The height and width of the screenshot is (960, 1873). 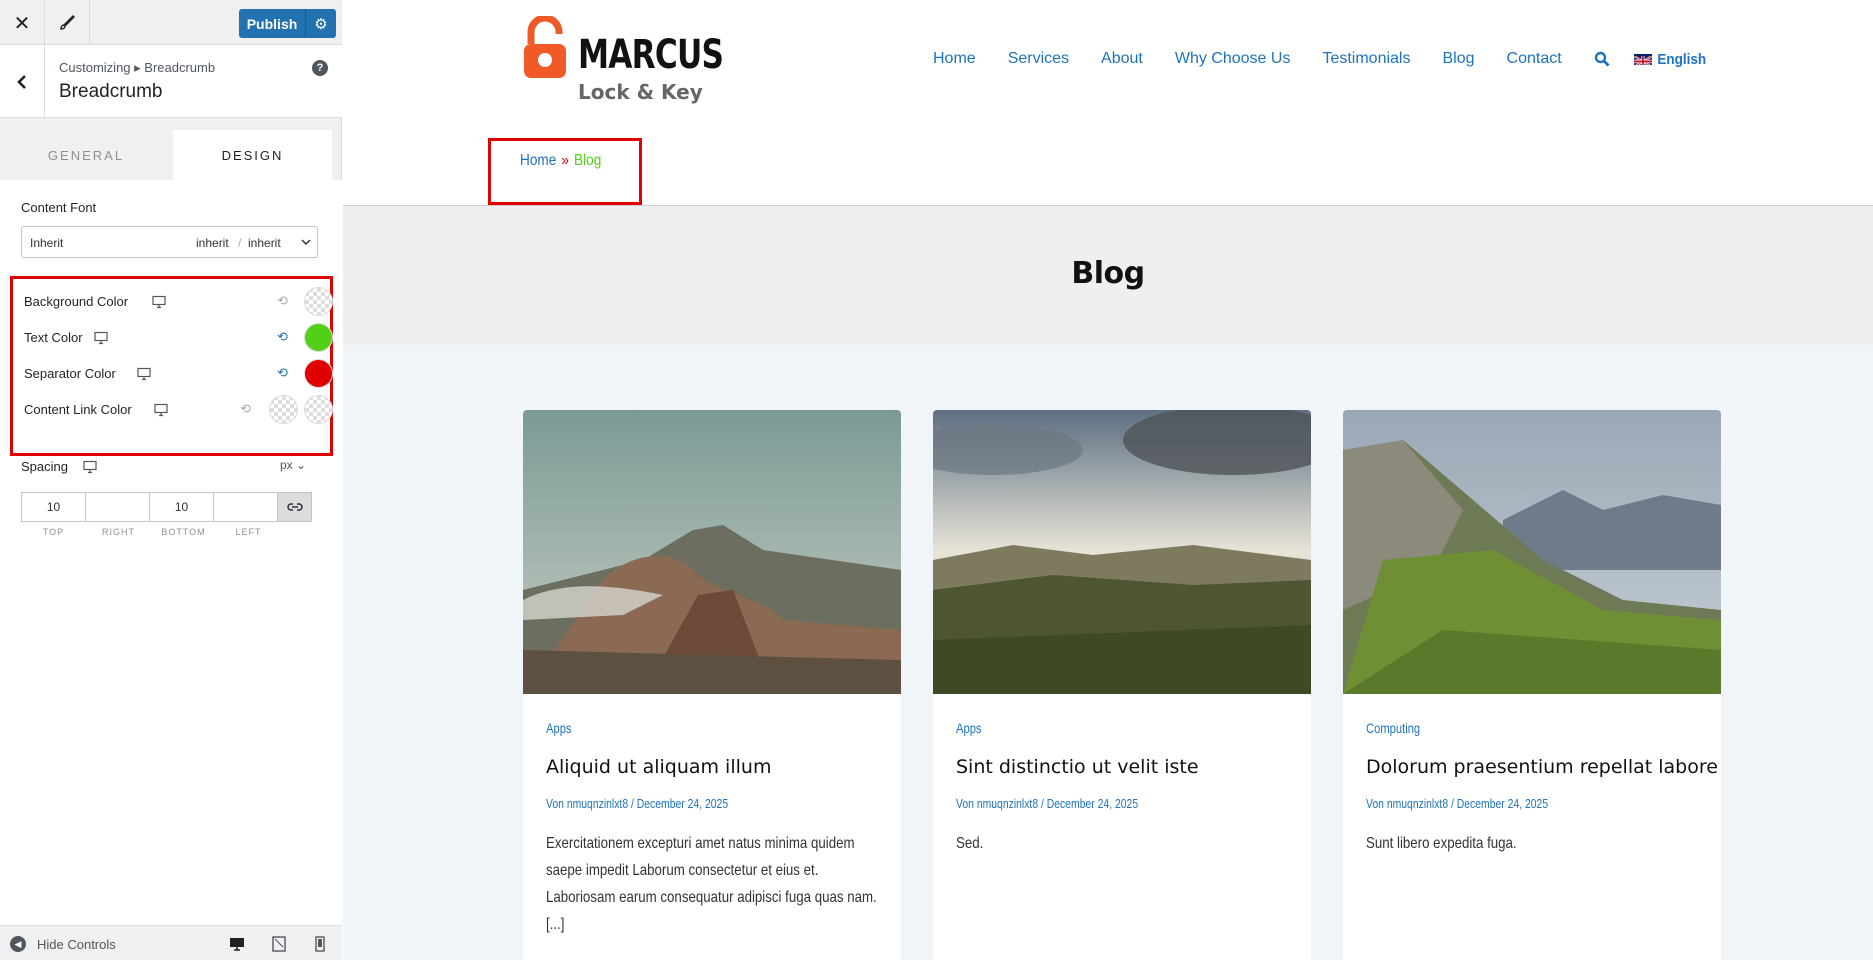 What do you see at coordinates (245, 507) in the screenshot?
I see `spacing-left-input` at bounding box center [245, 507].